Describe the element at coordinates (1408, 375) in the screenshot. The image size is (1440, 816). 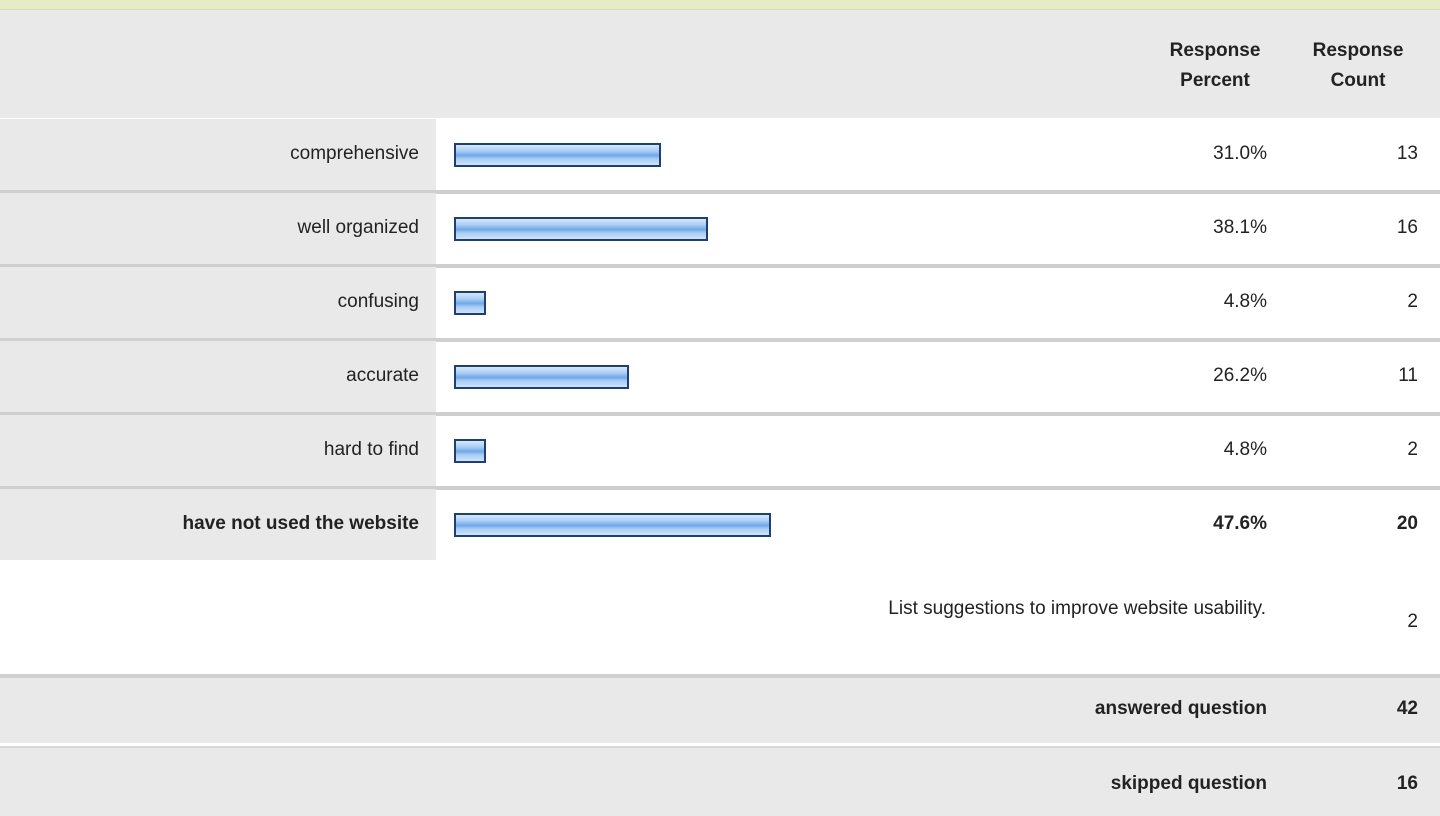
I see `count-label: 11` at that location.